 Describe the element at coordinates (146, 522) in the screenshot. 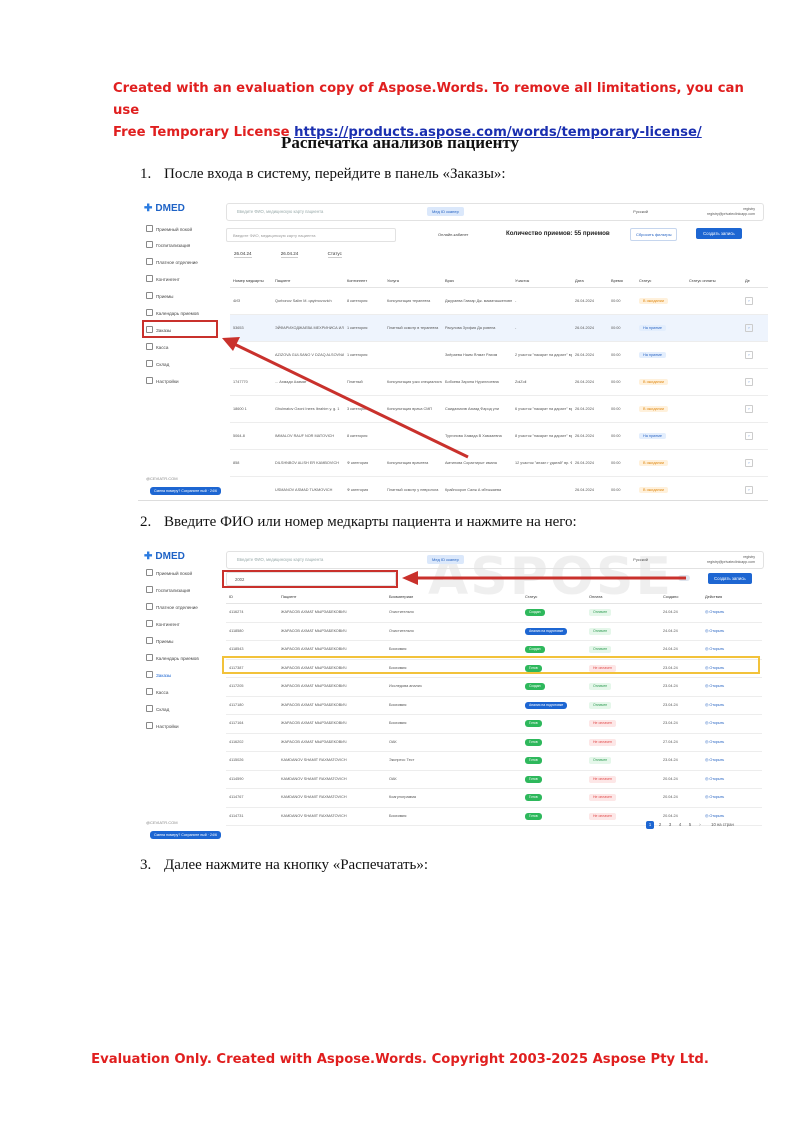

I see `step-2-number: 2.` at that location.